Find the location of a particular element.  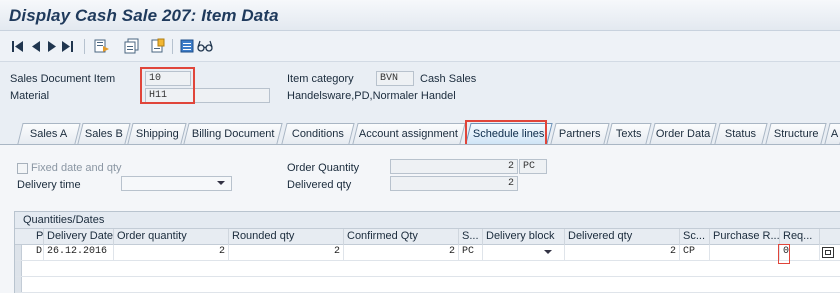

application-toolbar is located at coordinates (420, 46).